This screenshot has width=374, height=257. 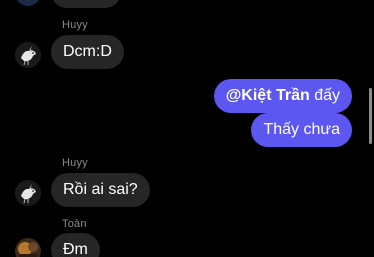 I want to click on message-bubble: Rồi ai sai?, so click(x=100, y=190).